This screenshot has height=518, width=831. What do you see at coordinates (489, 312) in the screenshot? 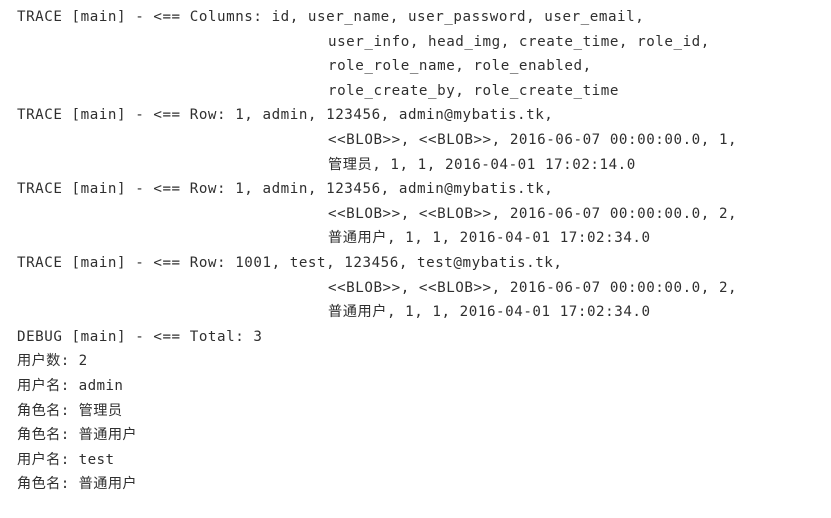
I see `log-line-row3-c2: 普通用户, 1, 1, 2016-04-01 17:02:34.0` at bounding box center [489, 312].